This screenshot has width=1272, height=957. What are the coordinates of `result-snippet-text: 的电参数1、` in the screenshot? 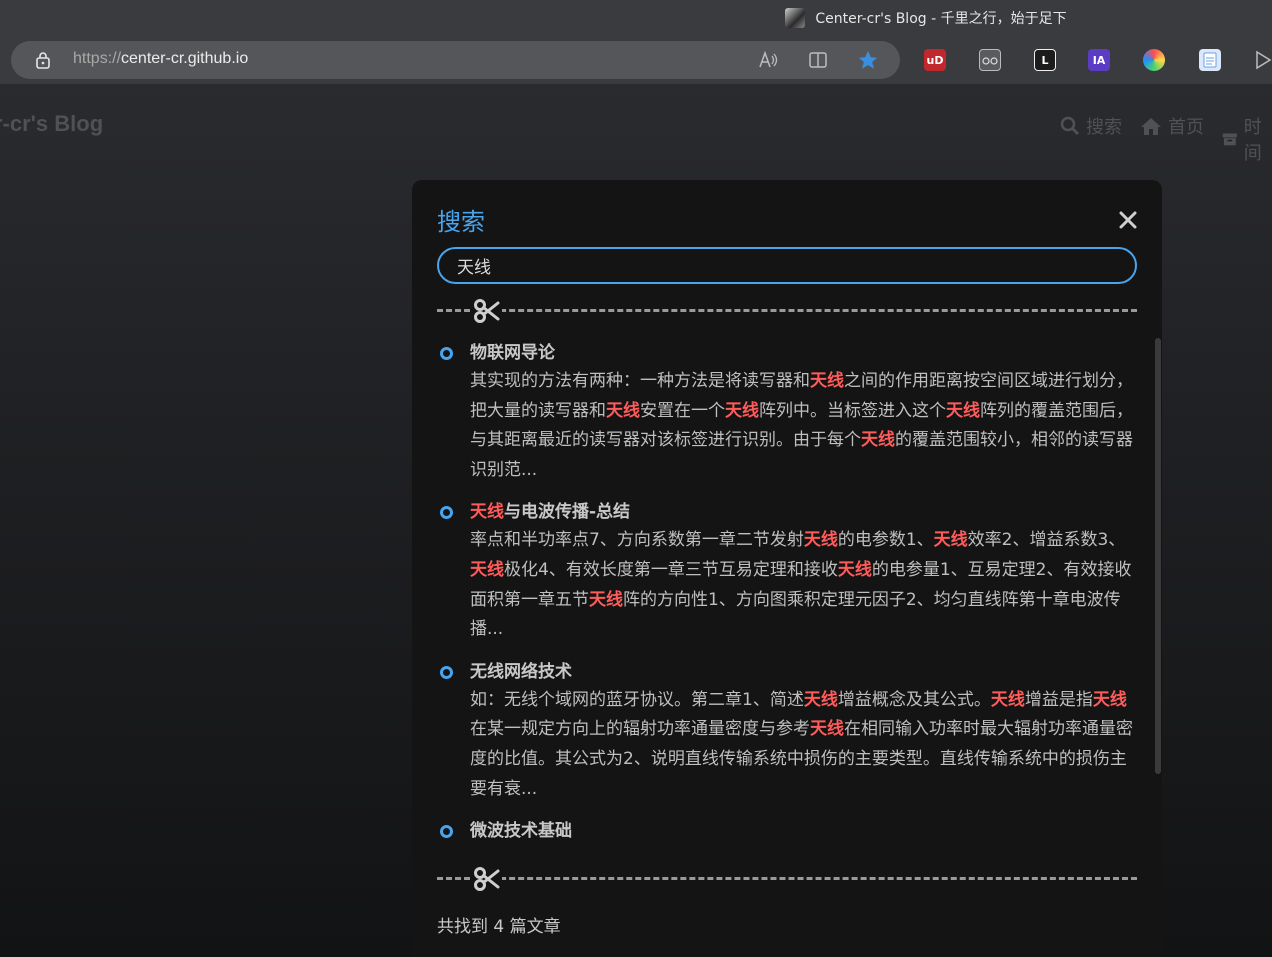 It's located at (885, 540).